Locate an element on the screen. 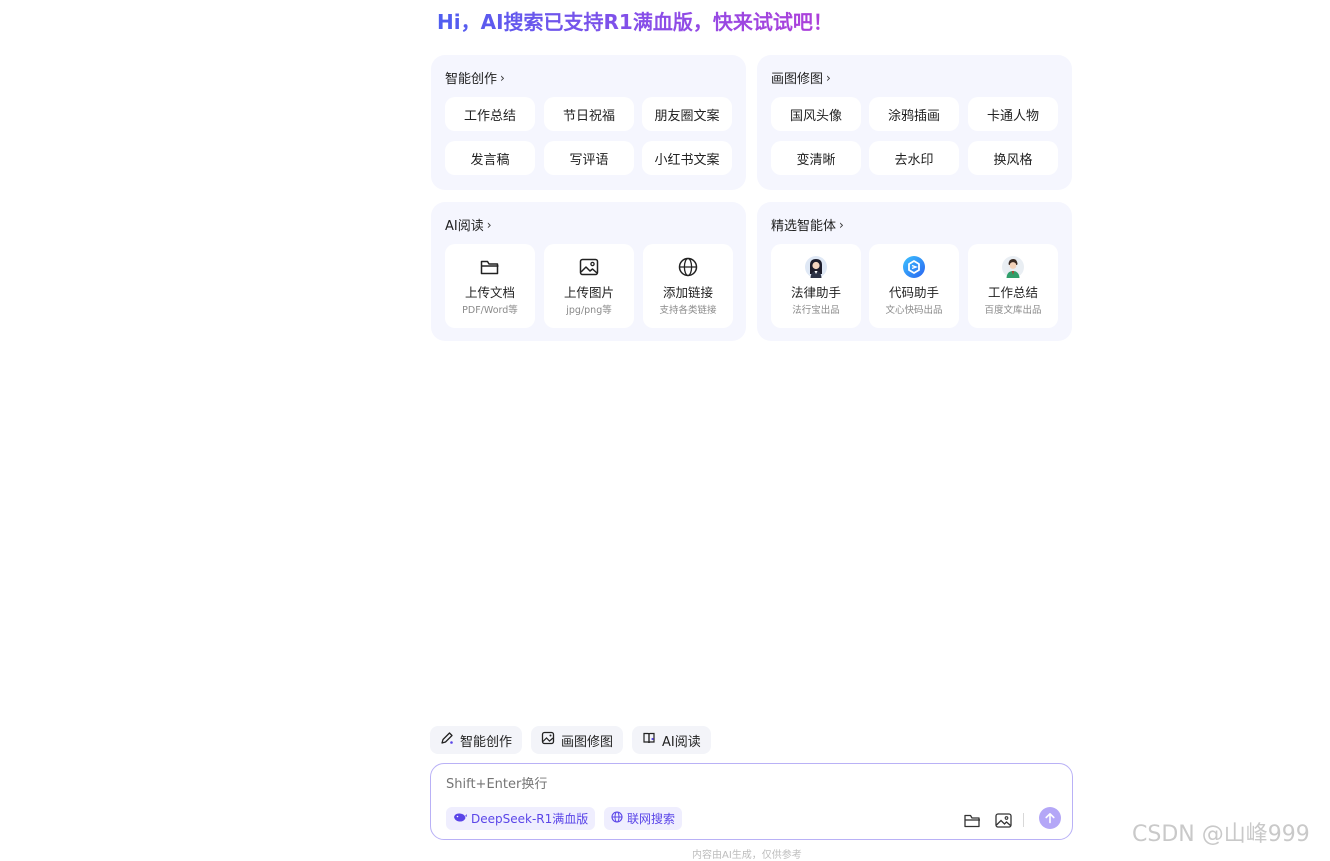  creation-card-title: 智能创作 › is located at coordinates (475, 78).